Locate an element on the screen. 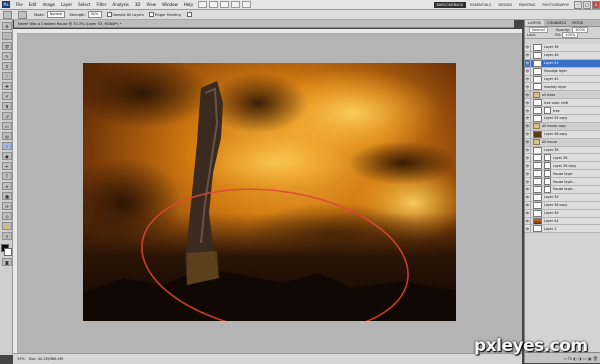 Image resolution: width=600 pixels, height=364 pixels. tab-channels: CHANNELS is located at coordinates (556, 23).